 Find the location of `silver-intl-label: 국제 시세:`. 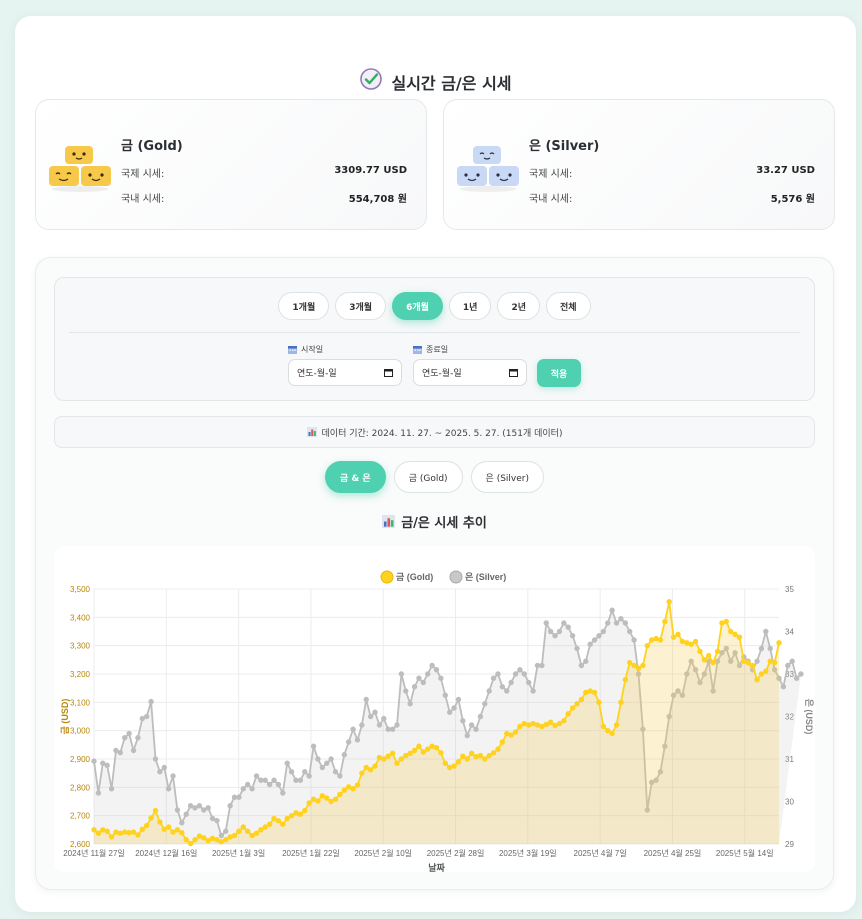

silver-intl-label: 국제 시세: is located at coordinates (551, 174).